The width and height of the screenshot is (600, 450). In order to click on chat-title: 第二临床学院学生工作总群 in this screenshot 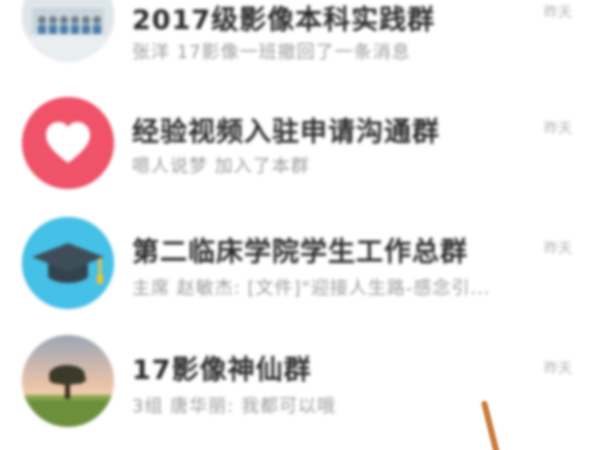, I will do `click(300, 252)`.